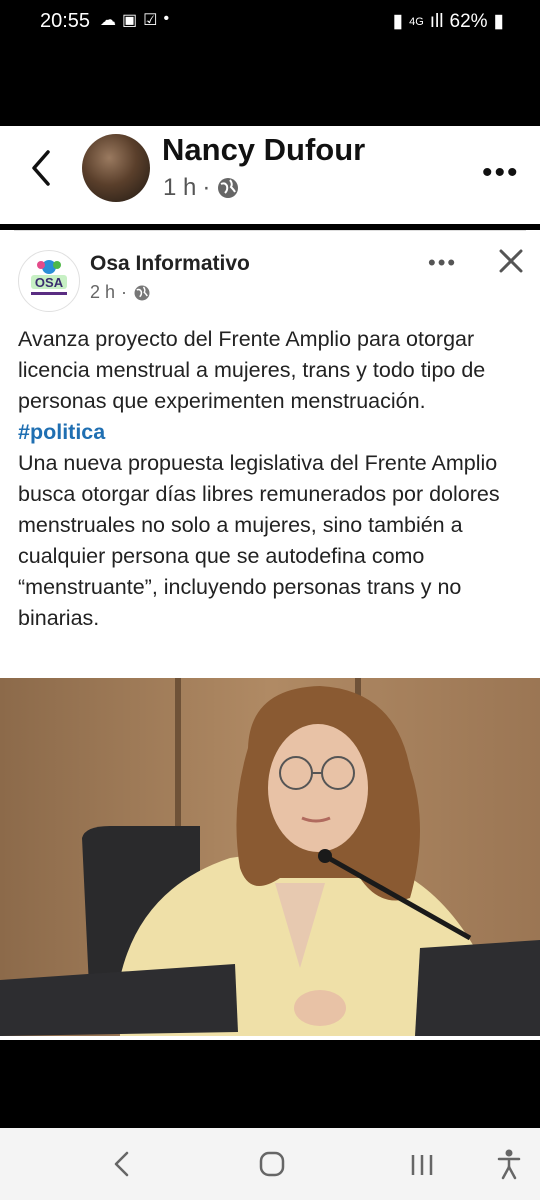 The image size is (540, 1200). I want to click on cloud-icon: ☁, so click(108, 20).